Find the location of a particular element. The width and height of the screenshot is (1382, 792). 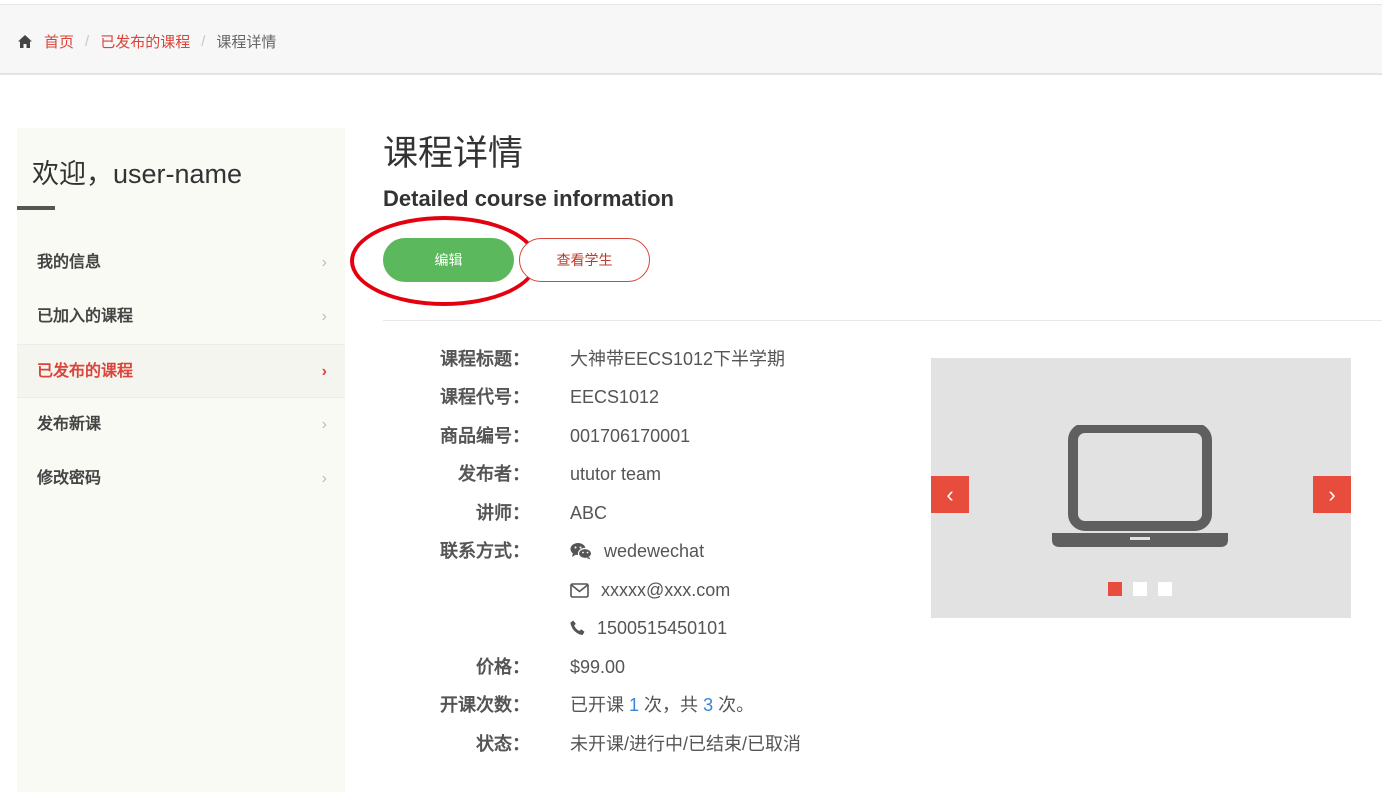

view-students-button: 查看学生 is located at coordinates (584, 260).